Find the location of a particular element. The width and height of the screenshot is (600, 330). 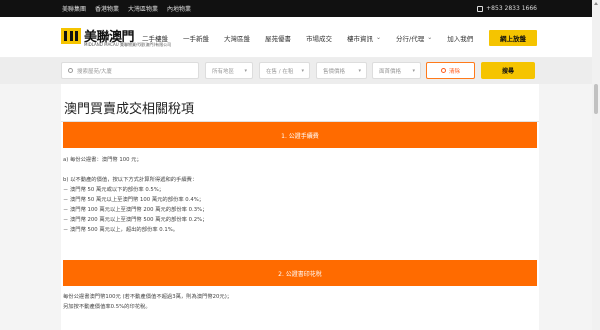

scroll-up-icon is located at coordinates (596, 3).